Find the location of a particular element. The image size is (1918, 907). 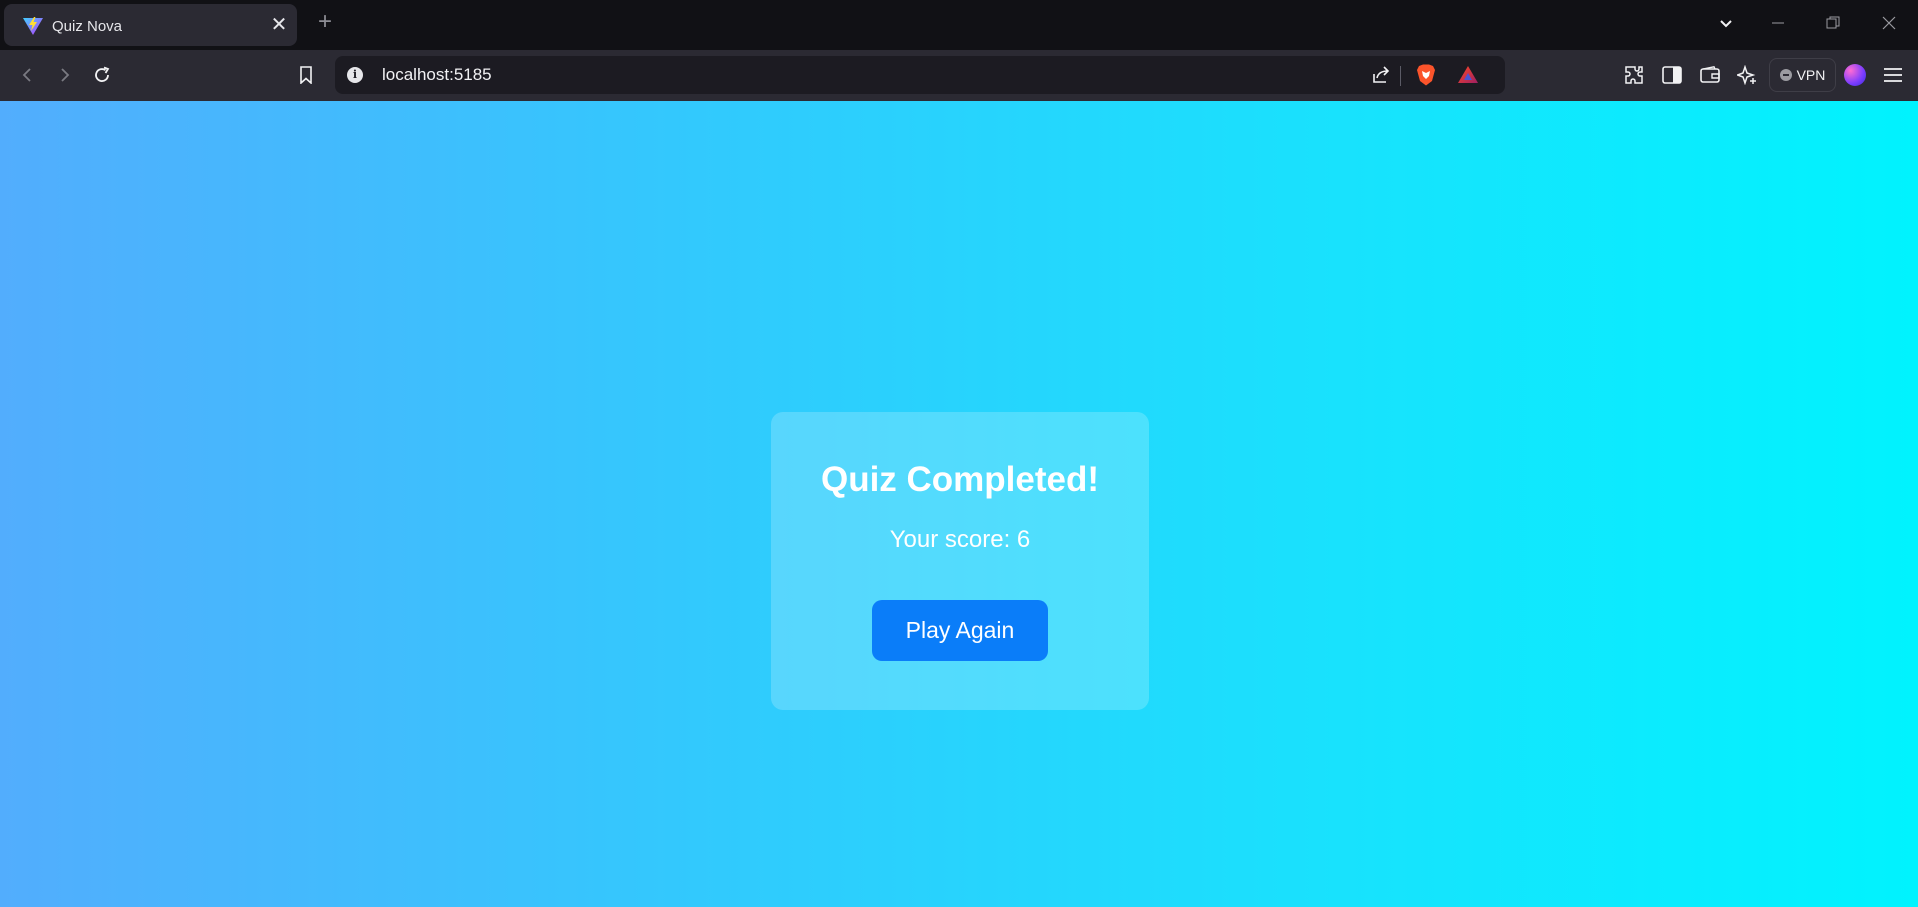

bookmark-icon is located at coordinates (306, 75).